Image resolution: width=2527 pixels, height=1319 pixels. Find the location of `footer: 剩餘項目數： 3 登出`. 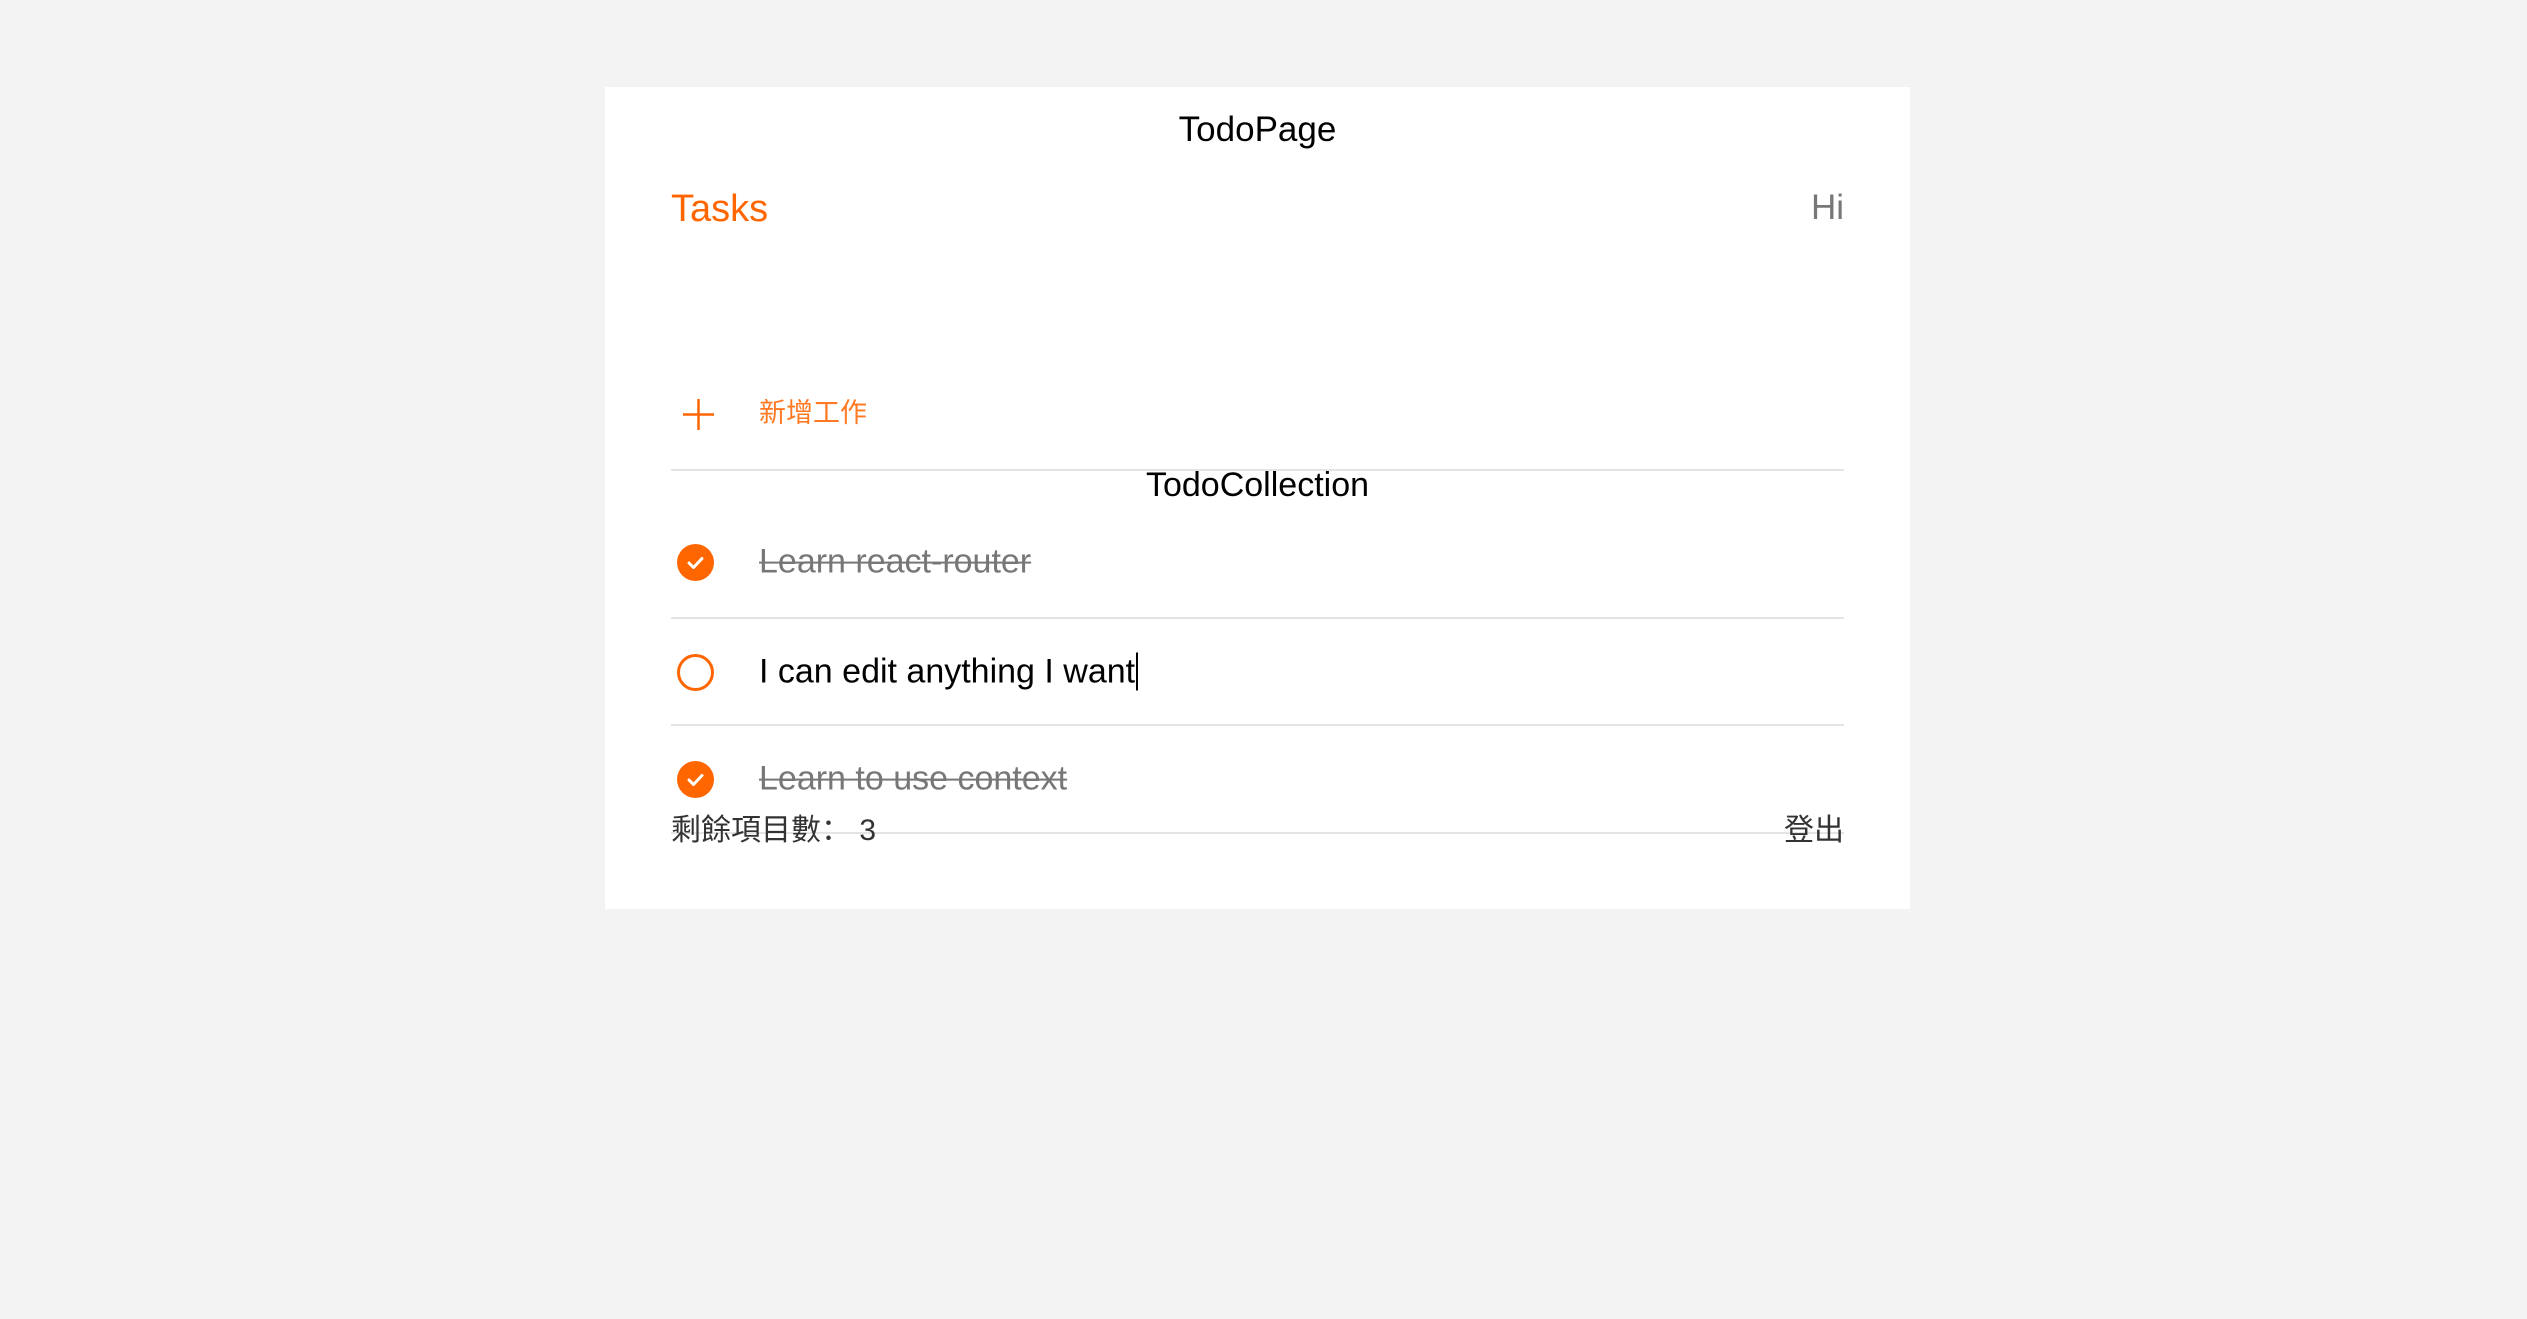

footer: 剩餘項目數： 3 登出 is located at coordinates (1257, 838).